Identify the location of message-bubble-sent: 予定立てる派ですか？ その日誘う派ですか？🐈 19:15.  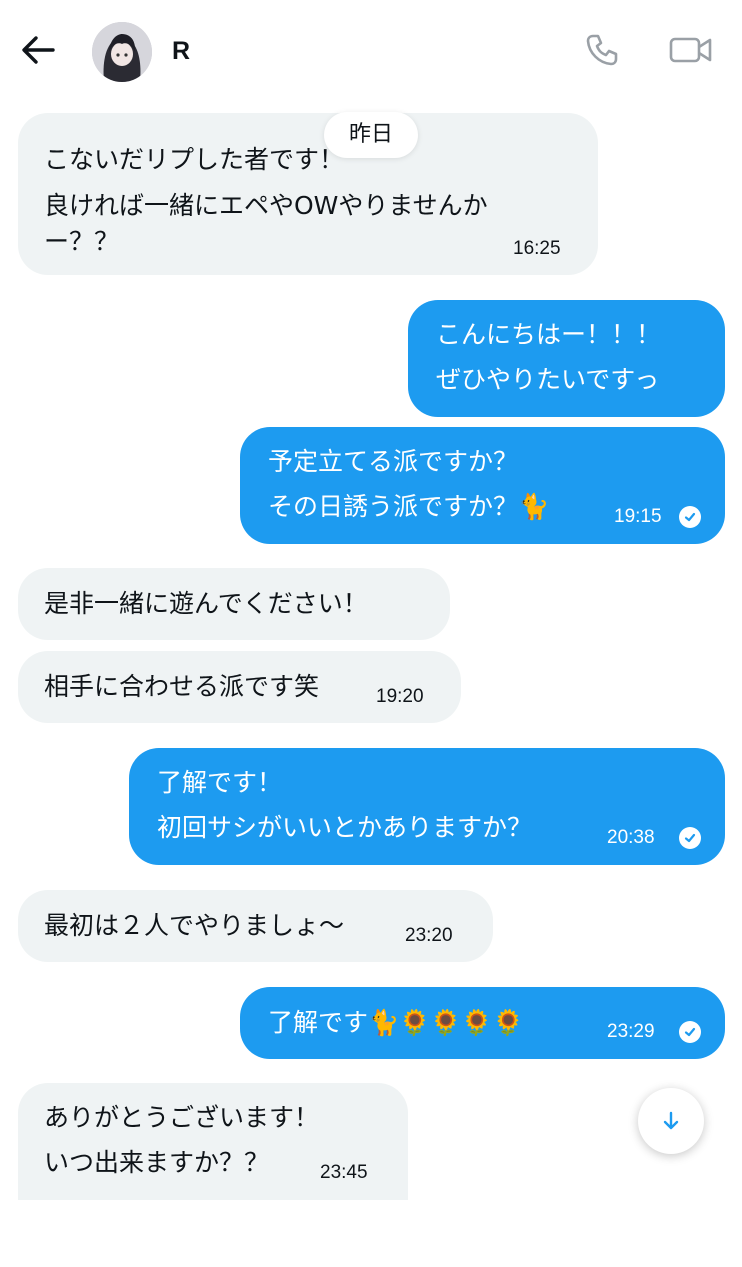
(482, 485).